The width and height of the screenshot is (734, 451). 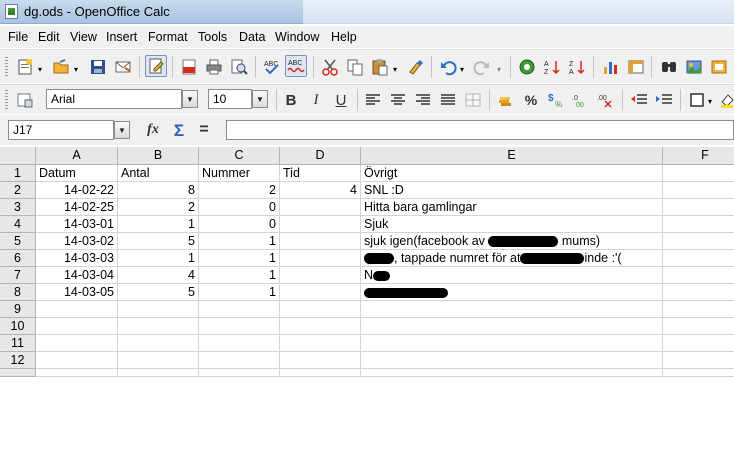 I want to click on cell-d2: 4, so click(x=320, y=190).